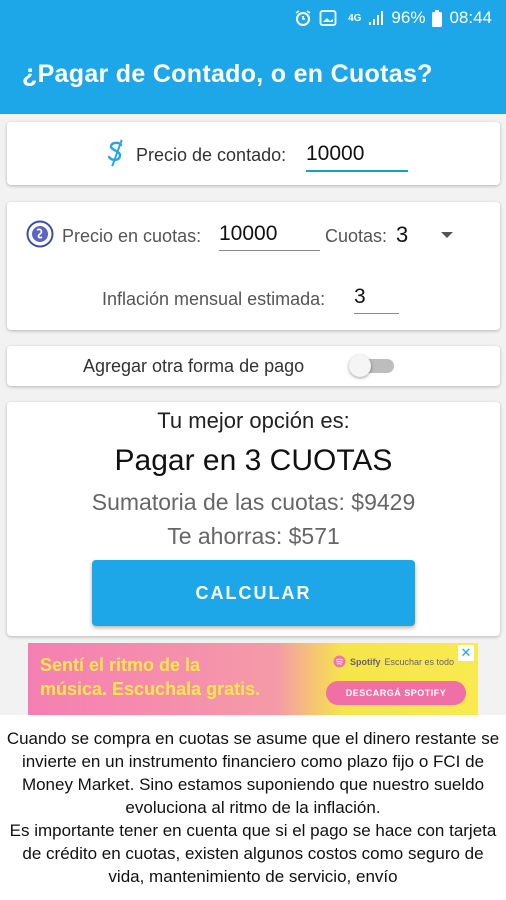  Describe the element at coordinates (253, 18) in the screenshot. I see `status-bar: 4G 96% 08:44` at that location.